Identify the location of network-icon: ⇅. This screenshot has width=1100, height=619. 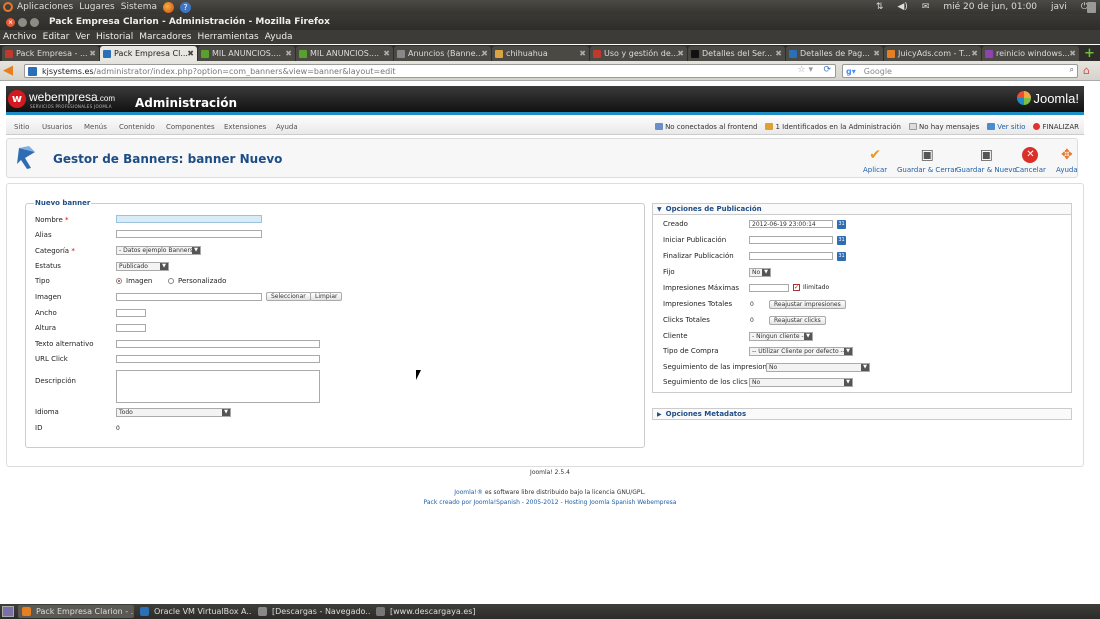
(880, 7).